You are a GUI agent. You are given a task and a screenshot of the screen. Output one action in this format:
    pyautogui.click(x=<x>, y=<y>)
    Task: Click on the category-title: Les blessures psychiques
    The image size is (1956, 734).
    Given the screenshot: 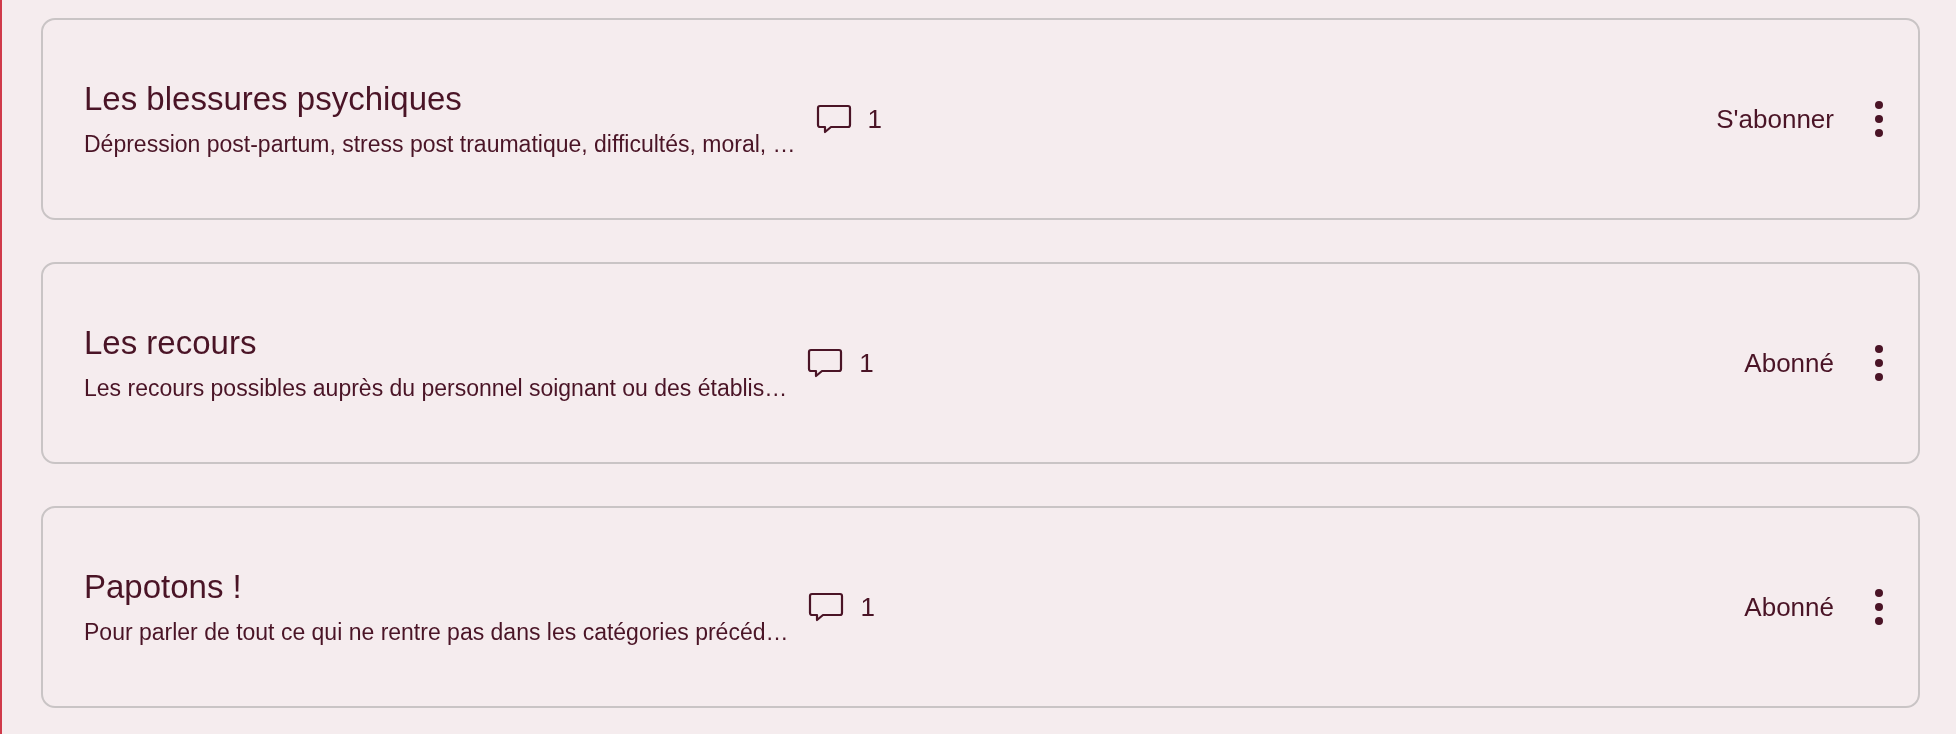 What is the action you would take?
    pyautogui.click(x=440, y=99)
    